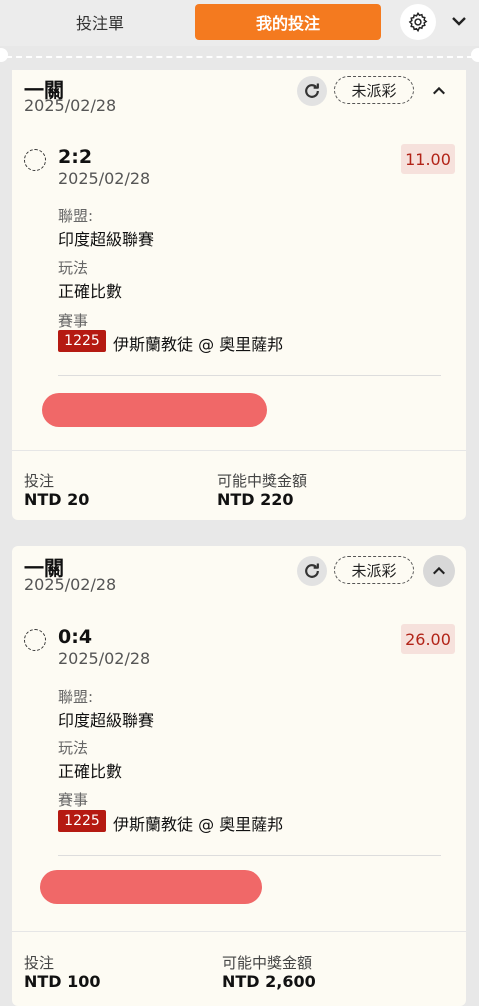 The image size is (479, 1006). I want to click on stake-value: NTD 100, so click(62, 981).